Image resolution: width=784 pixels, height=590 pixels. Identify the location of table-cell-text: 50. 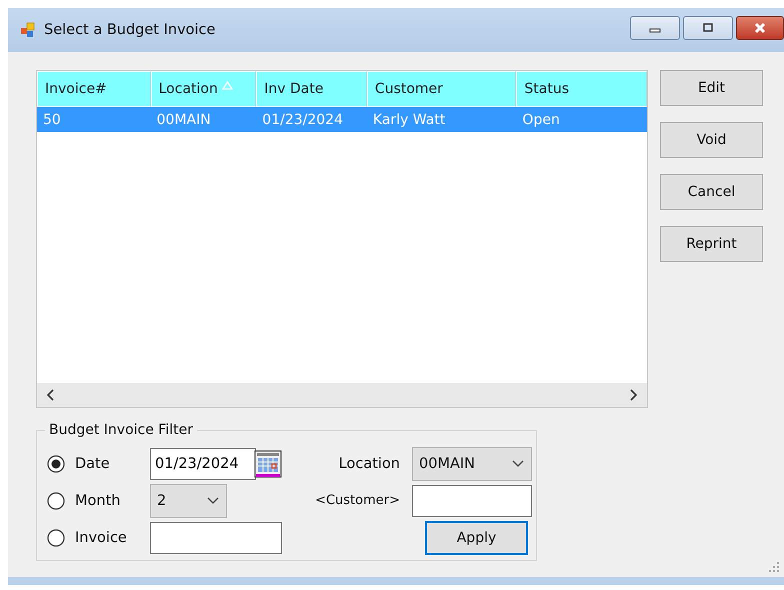
(52, 120).